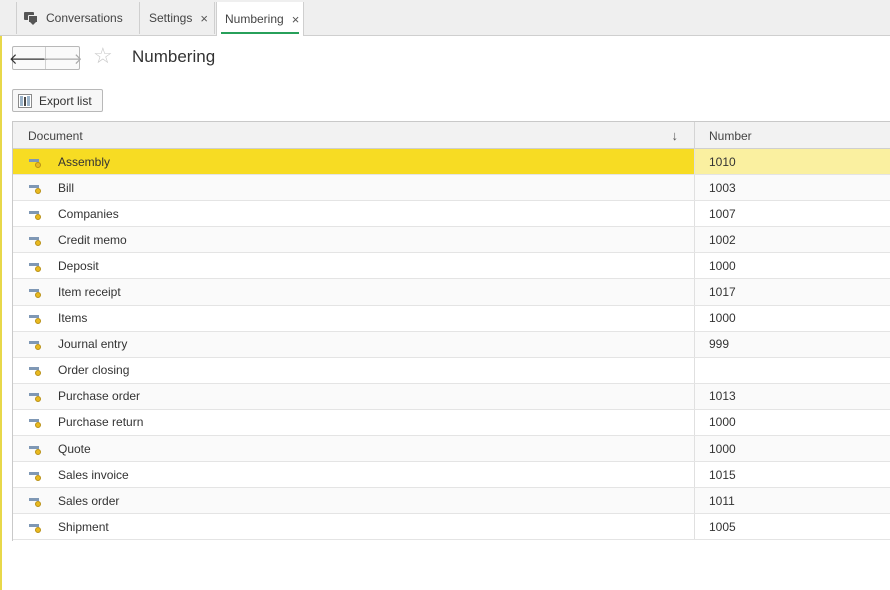 Image resolution: width=890 pixels, height=590 pixels. What do you see at coordinates (792, 291) in the screenshot?
I see `cell-number: 1017` at bounding box center [792, 291].